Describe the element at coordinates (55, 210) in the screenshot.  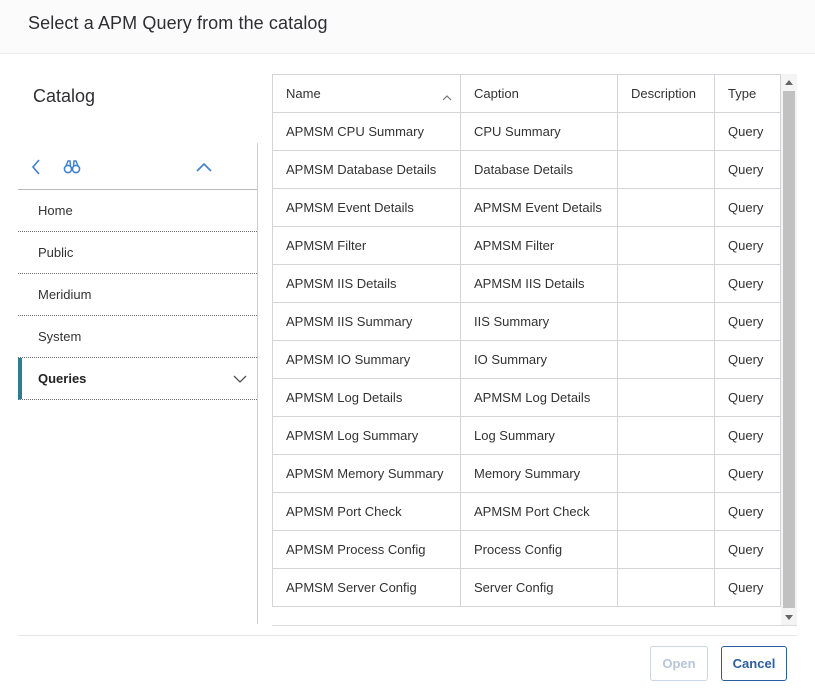
I see `catalog-item-label: Home` at that location.